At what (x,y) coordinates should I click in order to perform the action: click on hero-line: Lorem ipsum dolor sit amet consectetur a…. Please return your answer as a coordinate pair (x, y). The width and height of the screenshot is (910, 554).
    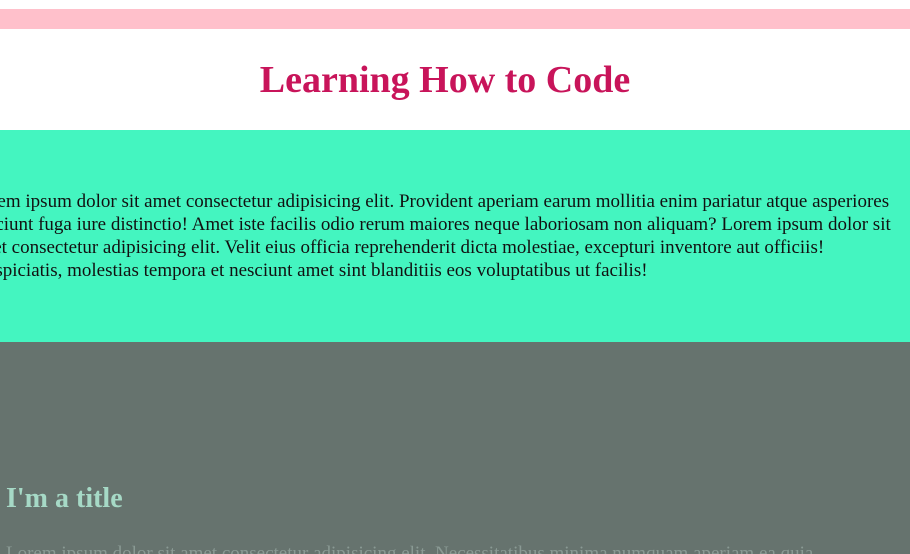
    Looking at the image, I should click on (445, 201).